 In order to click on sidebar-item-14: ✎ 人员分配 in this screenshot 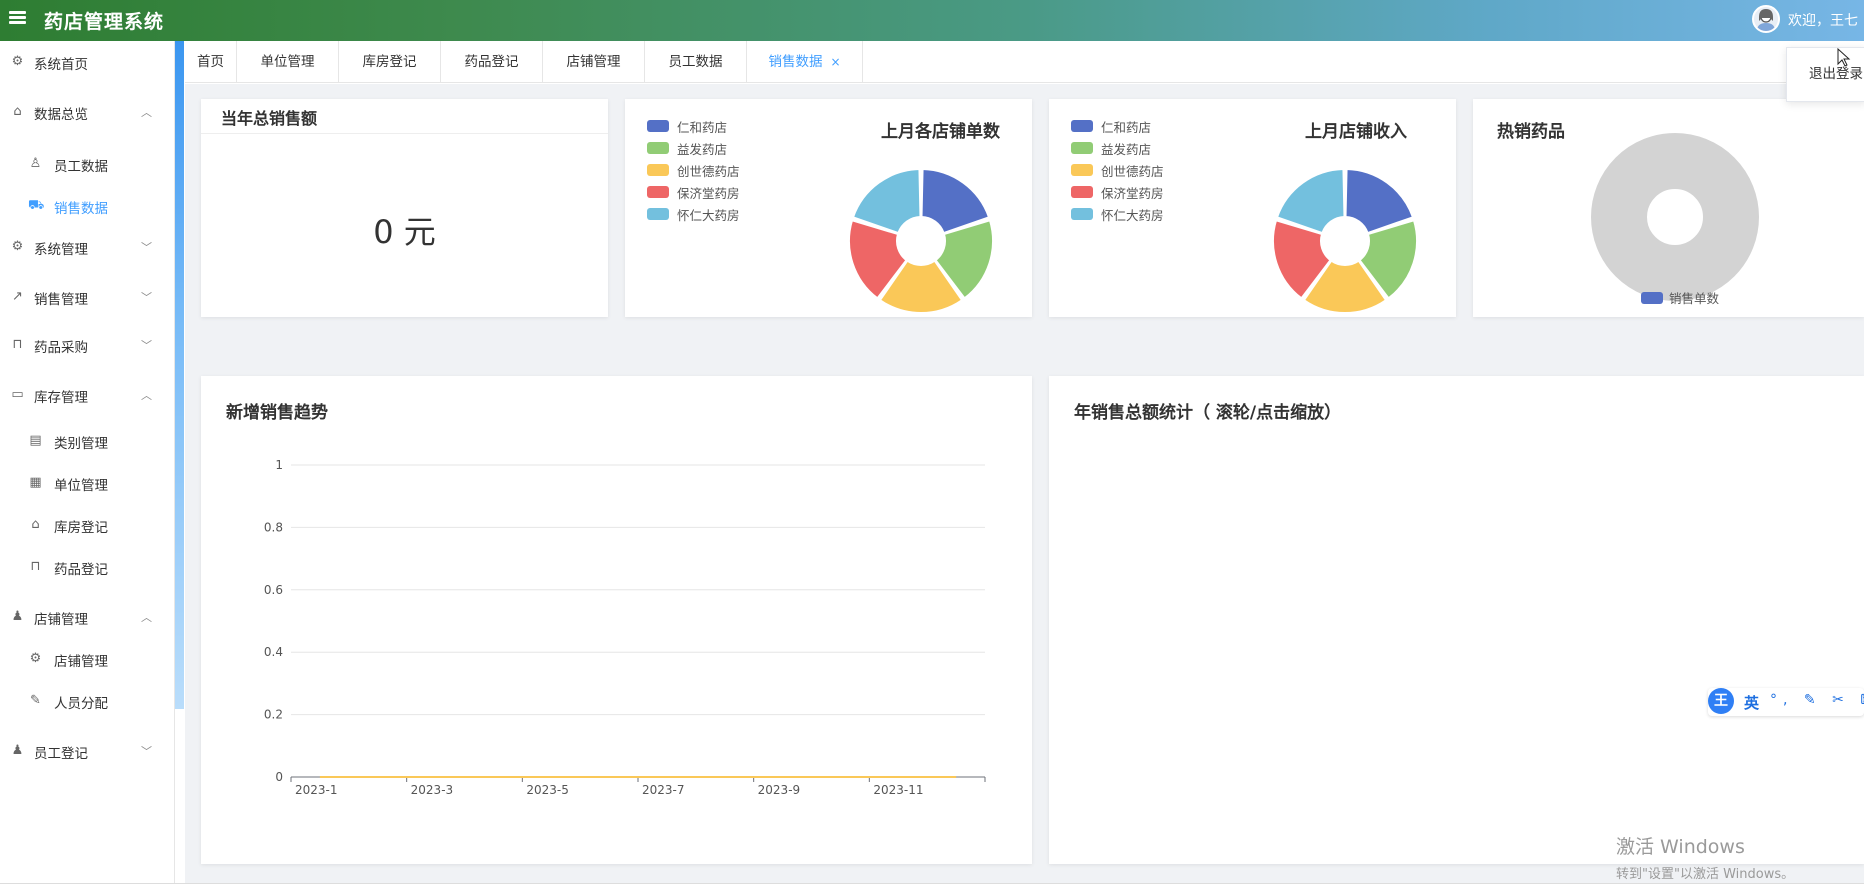, I will do `click(87, 700)`.